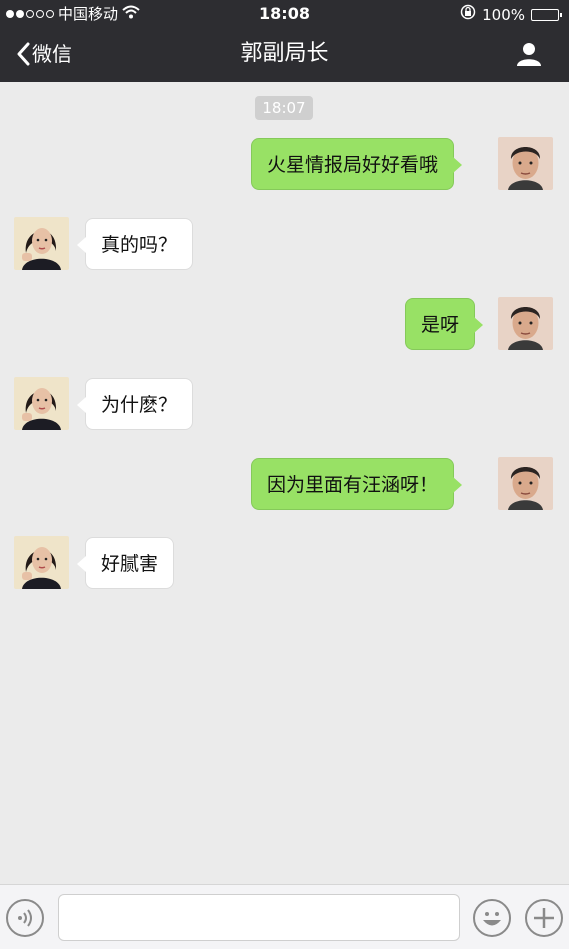 This screenshot has width=569, height=949. I want to click on chat-title: 郭副局长, so click(284, 53).